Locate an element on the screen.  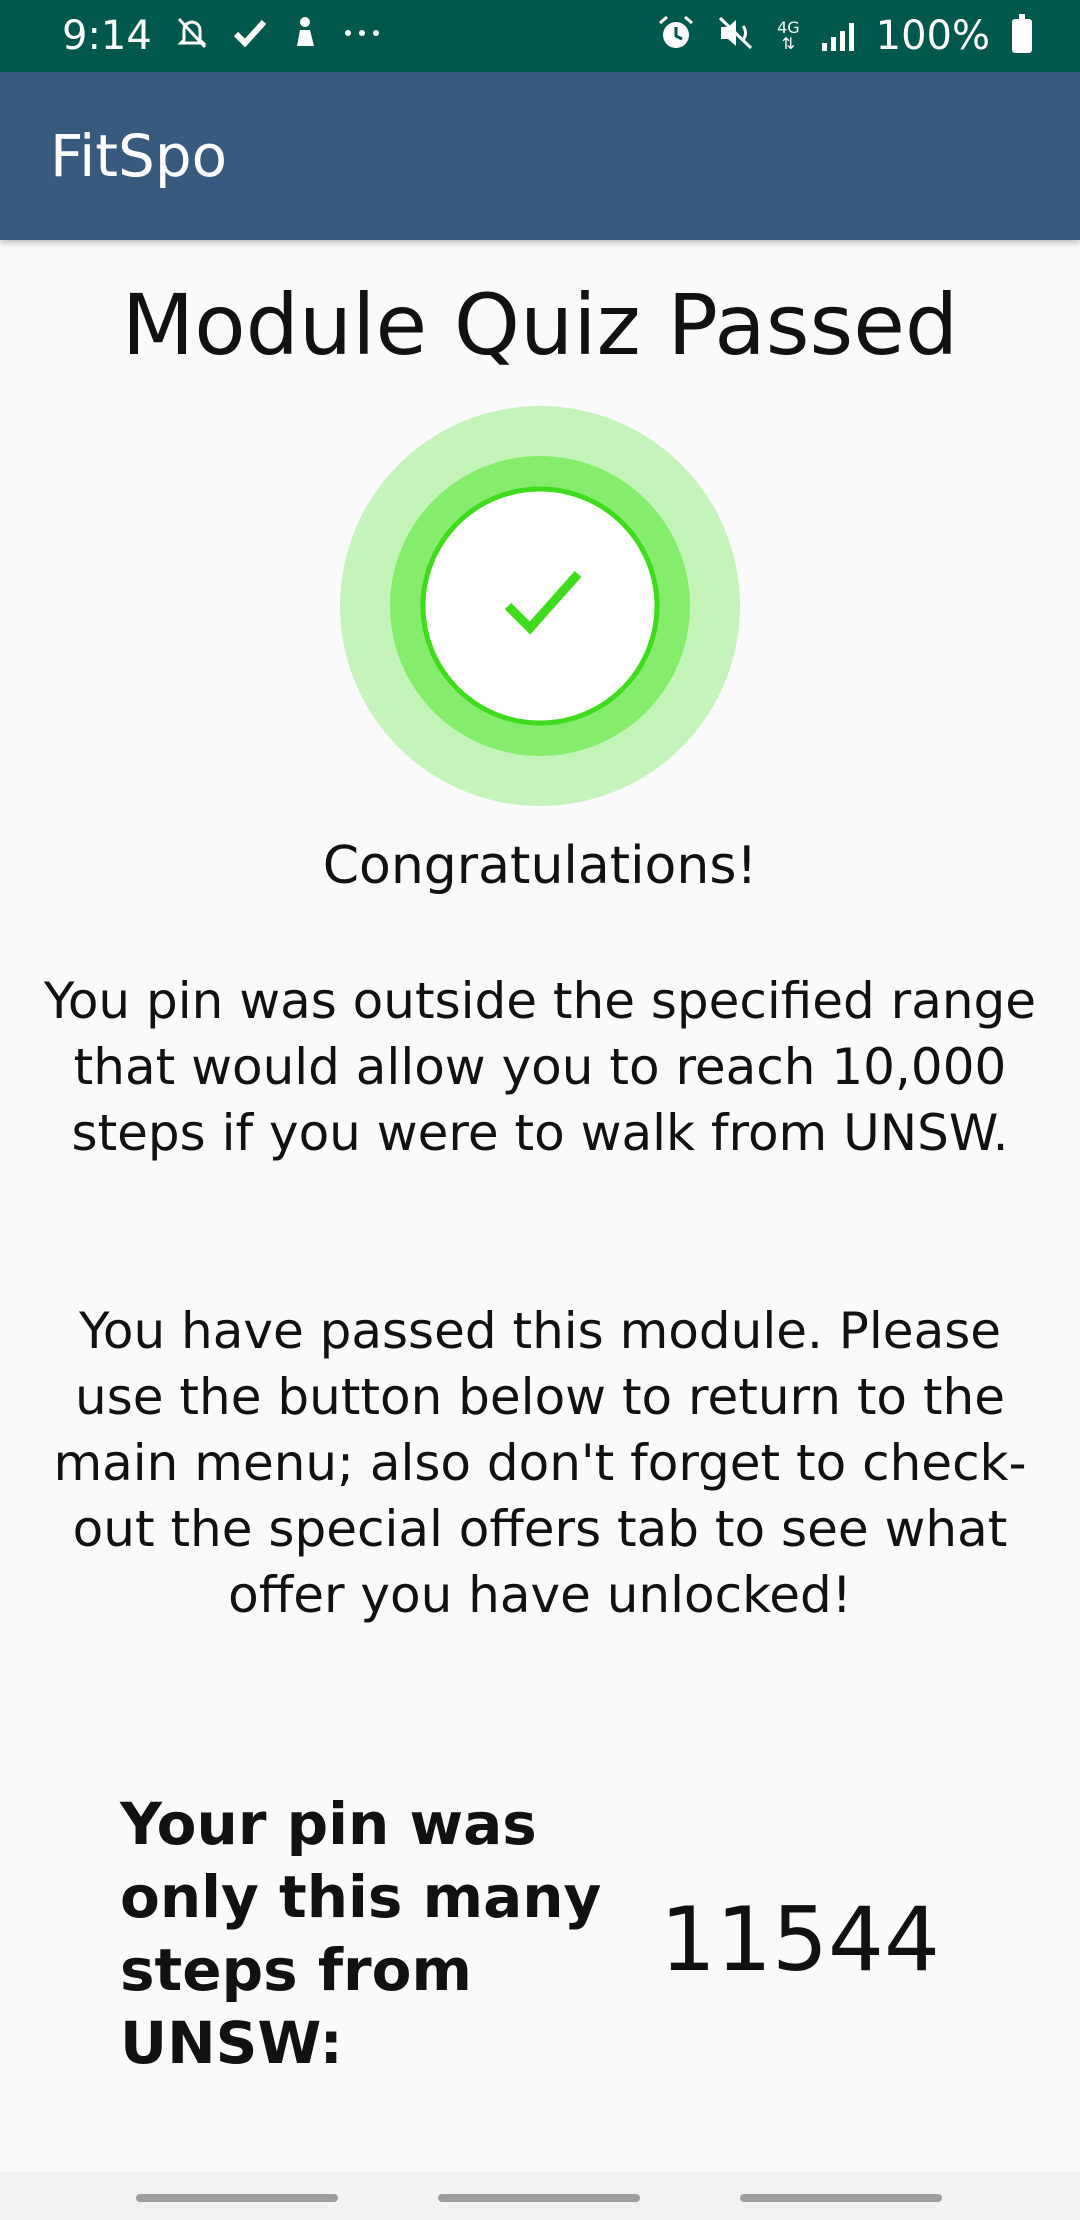
status-bar: 9:14 4G ⇅ 100% is located at coordinates (540, 36).